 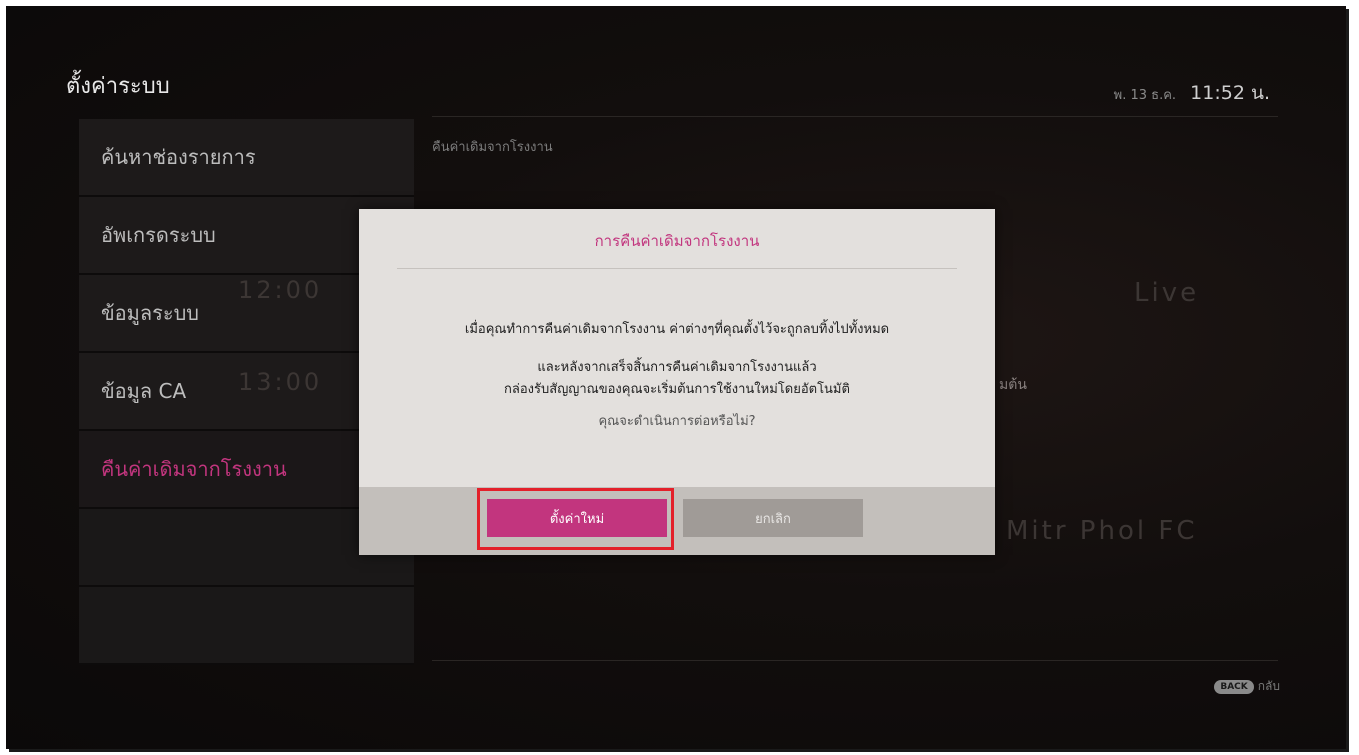 What do you see at coordinates (677, 521) in the screenshot?
I see `dialog-button-bar: ตั้งค่าใหม่ ยกเลิก` at bounding box center [677, 521].